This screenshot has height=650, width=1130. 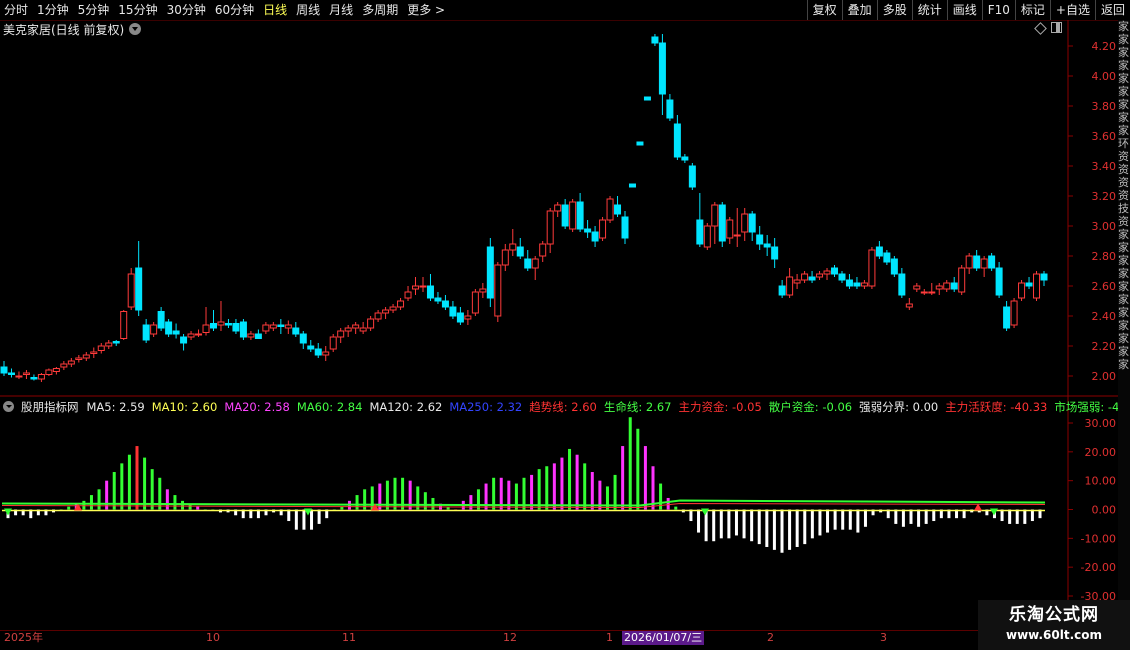 I want to click on indicator-item-label: MA5:, so click(x=103, y=406).